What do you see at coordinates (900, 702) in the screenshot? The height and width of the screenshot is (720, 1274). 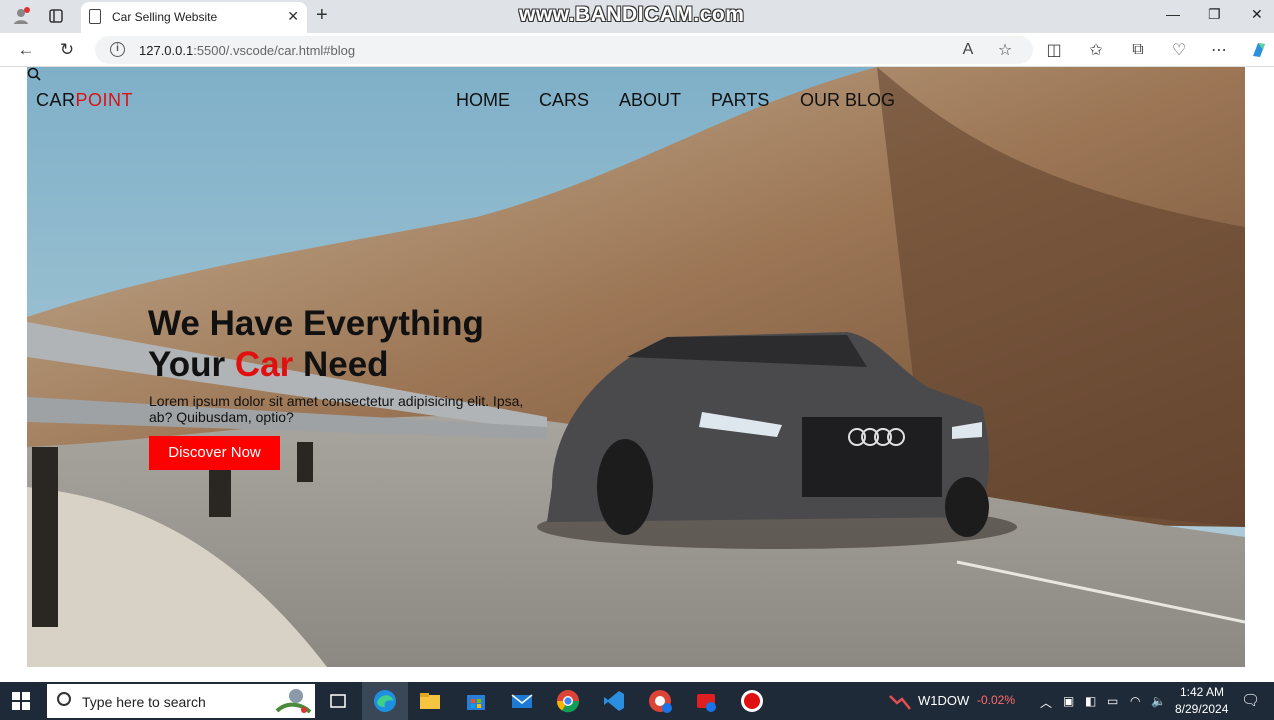 I see `stock-chart-icon` at bounding box center [900, 702].